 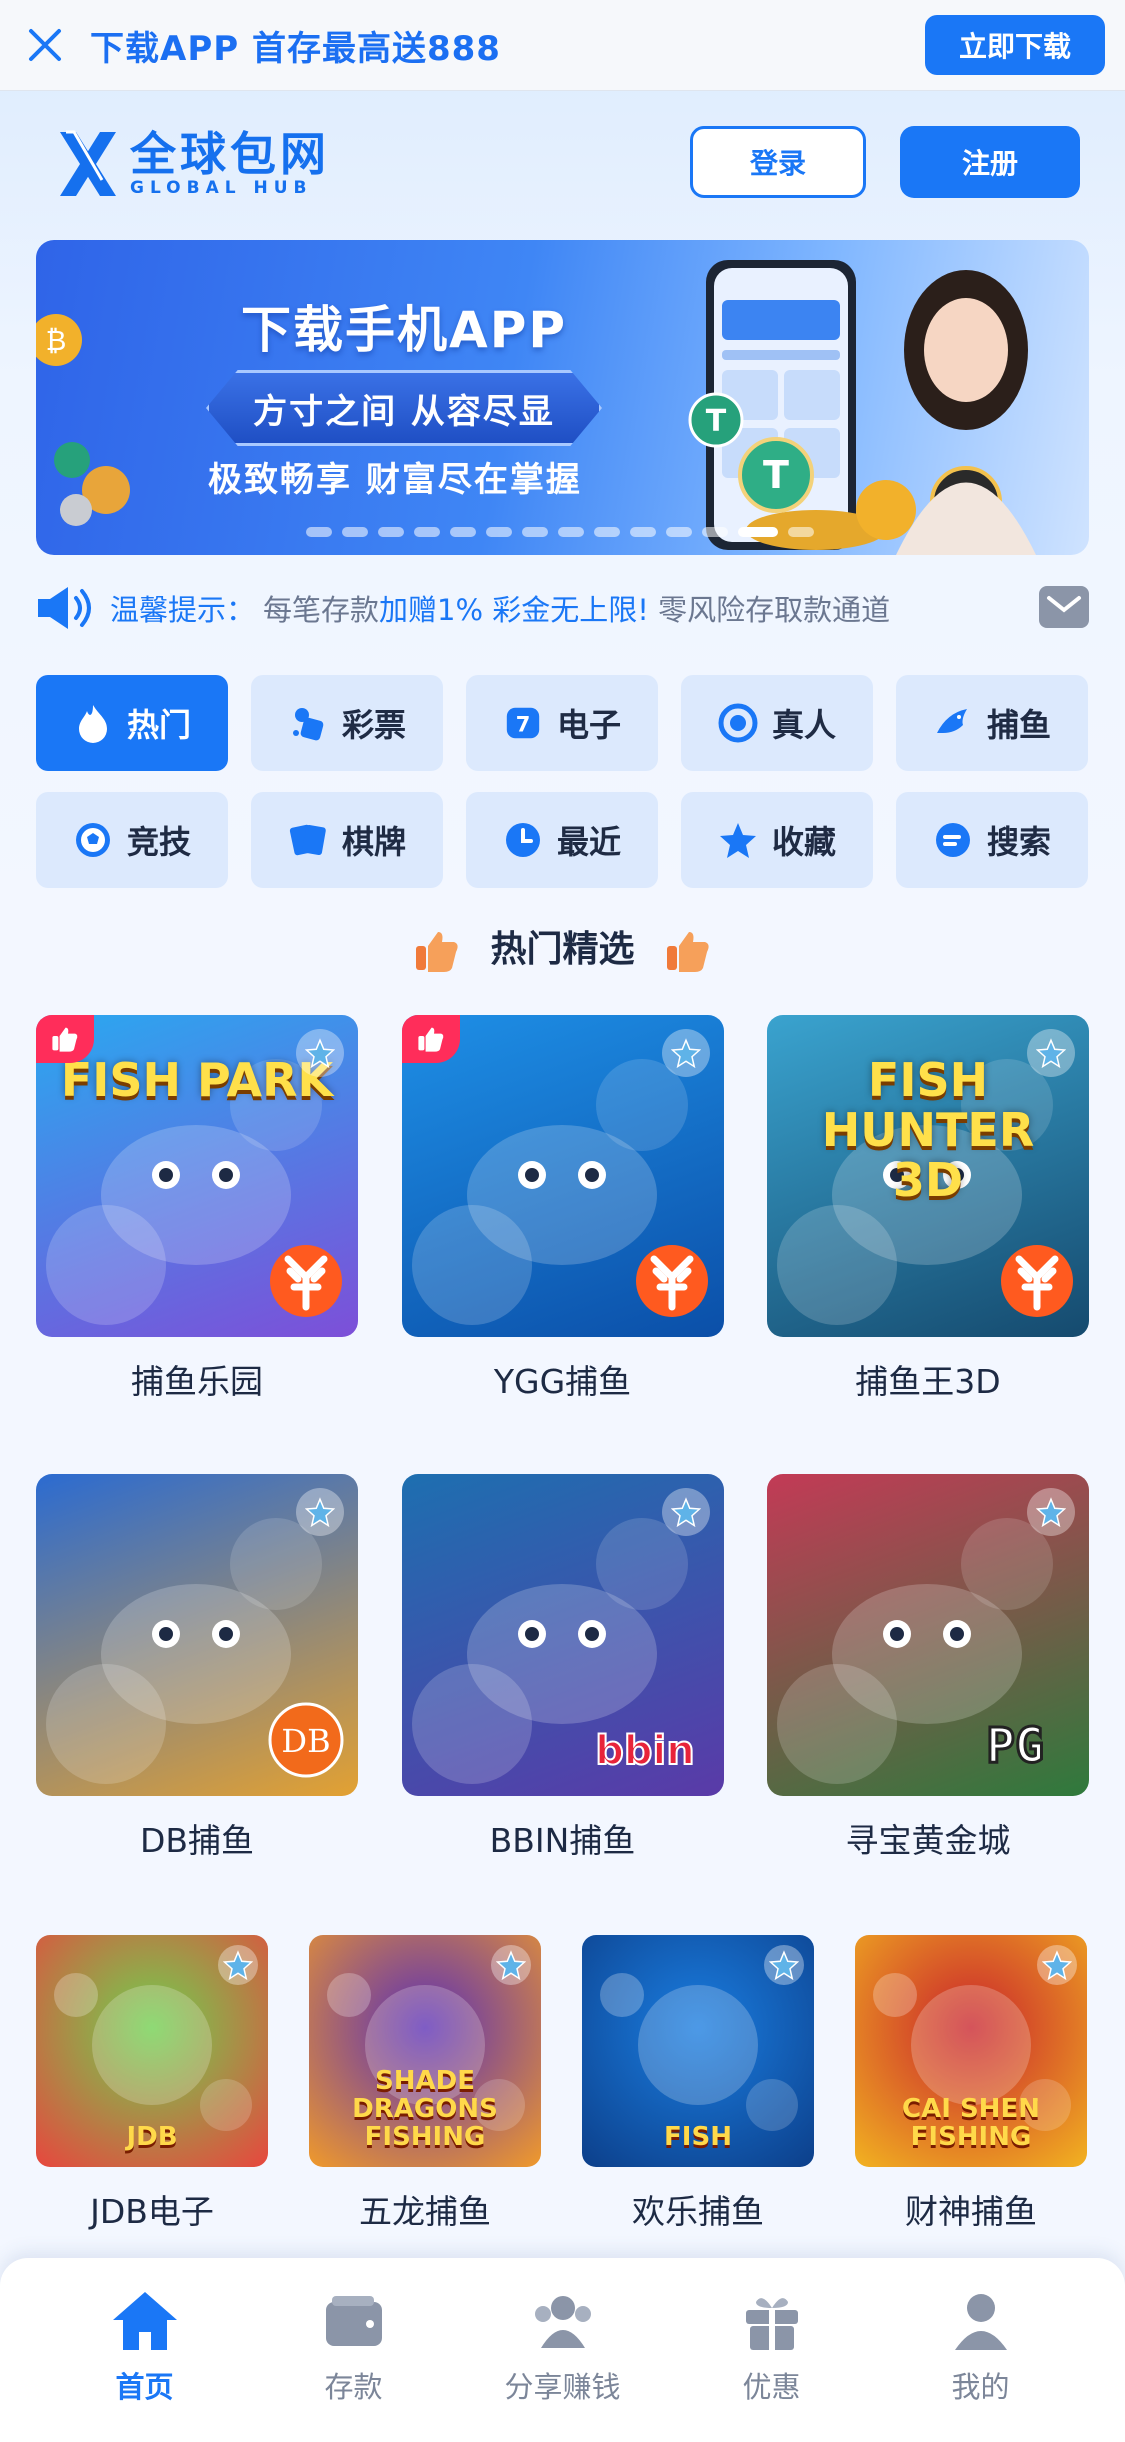 What do you see at coordinates (953, 840) in the screenshot?
I see `search-icon` at bounding box center [953, 840].